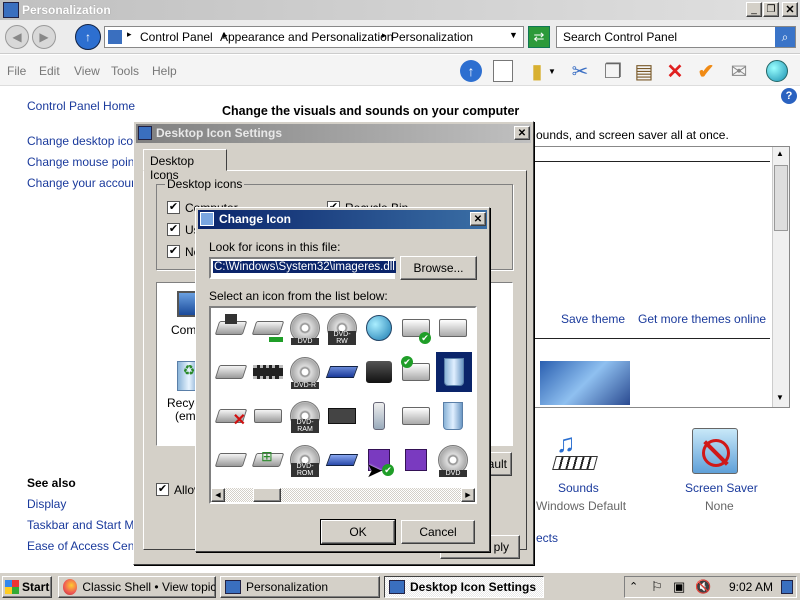  Describe the element at coordinates (129, 34) in the screenshot. I see `address-chevron-icon: ▸` at that location.